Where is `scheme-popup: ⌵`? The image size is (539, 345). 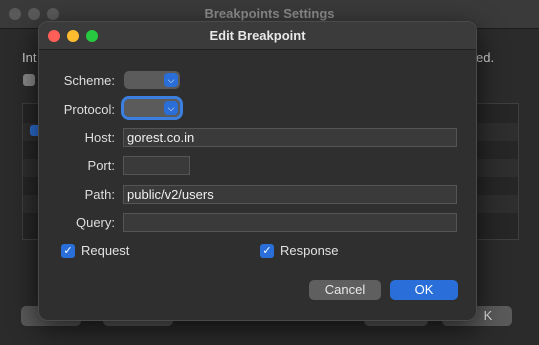
scheme-popup: ⌵ is located at coordinates (152, 80).